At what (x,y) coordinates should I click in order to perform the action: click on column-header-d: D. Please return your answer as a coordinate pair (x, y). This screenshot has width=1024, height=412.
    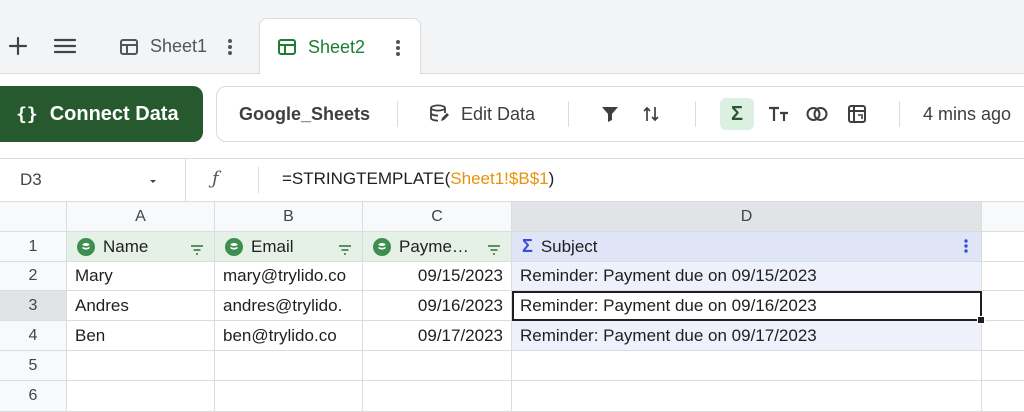
    Looking at the image, I should click on (747, 217).